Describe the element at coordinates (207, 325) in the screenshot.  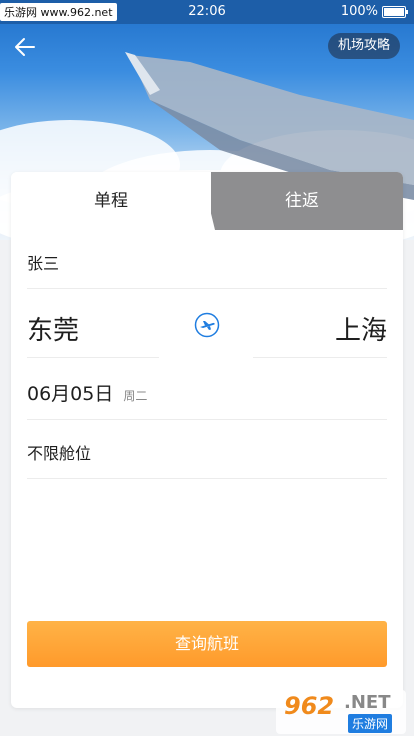
I see `plane-swap-icon` at that location.